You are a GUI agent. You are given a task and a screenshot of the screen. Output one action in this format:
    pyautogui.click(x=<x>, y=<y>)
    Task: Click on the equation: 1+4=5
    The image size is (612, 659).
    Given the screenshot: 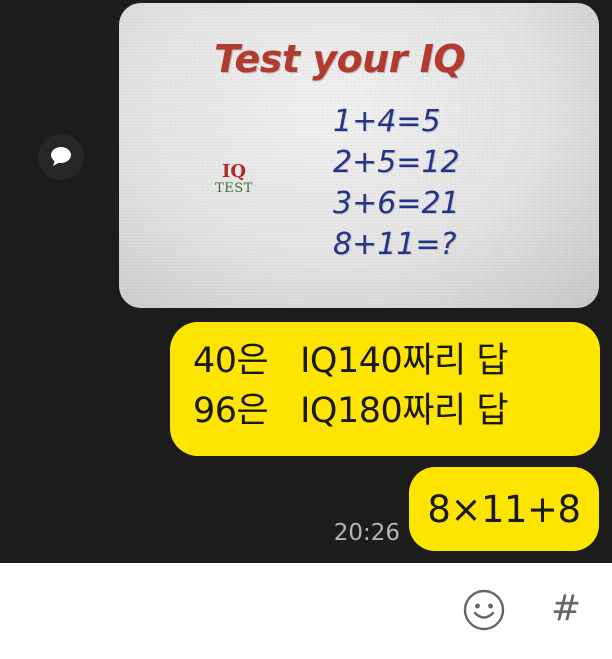 What is the action you would take?
    pyautogui.click(x=387, y=121)
    